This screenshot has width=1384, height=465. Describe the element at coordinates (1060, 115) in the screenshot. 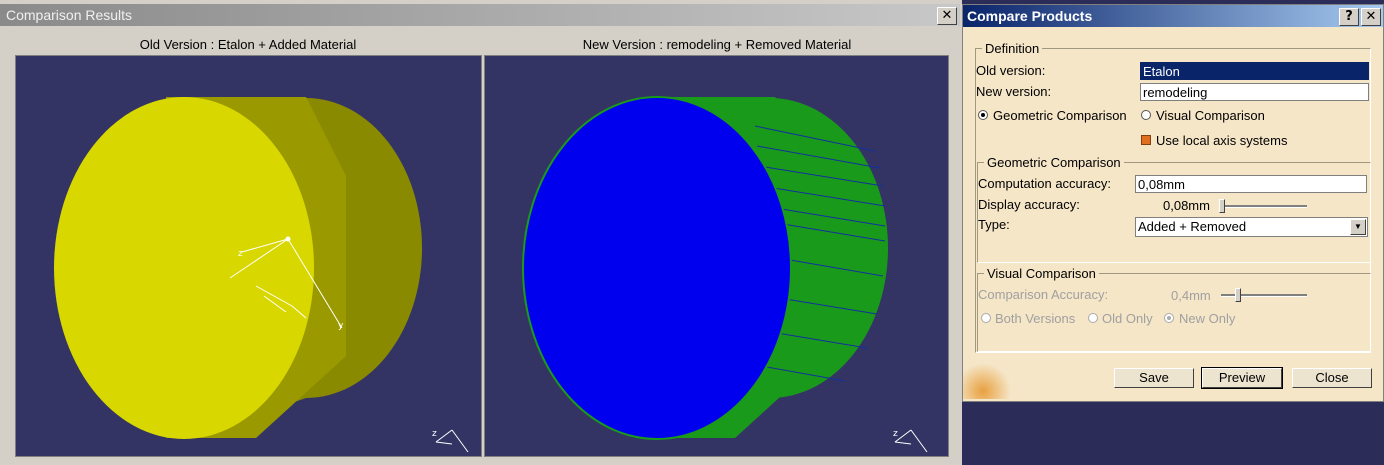

I see `geometric-comparison-label: Geometric Comparison` at that location.